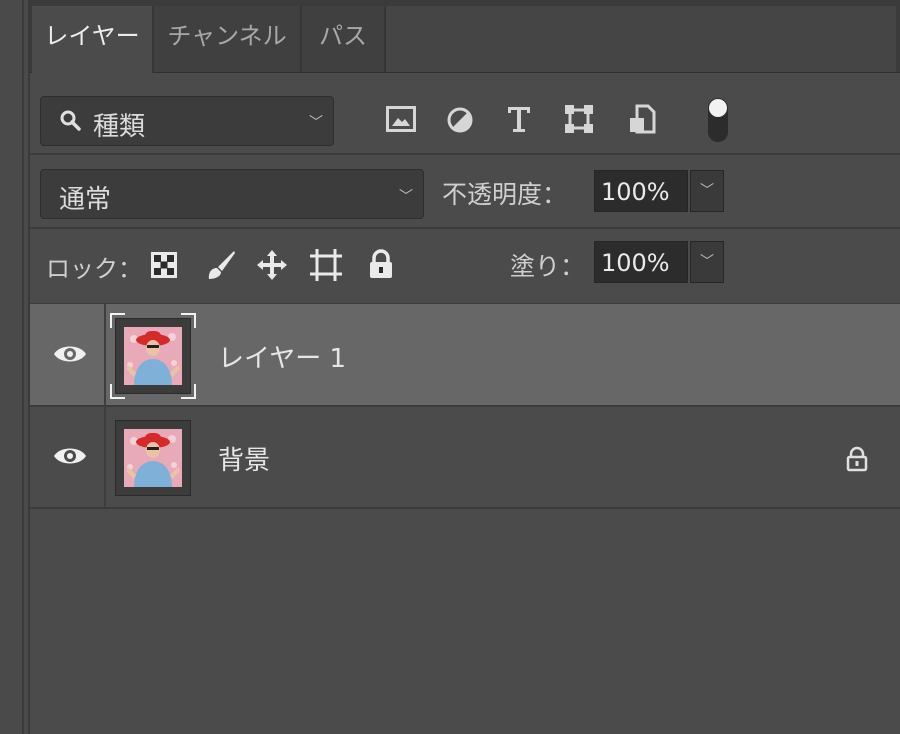 The height and width of the screenshot is (734, 900). I want to click on edge-line, so click(23, 367).